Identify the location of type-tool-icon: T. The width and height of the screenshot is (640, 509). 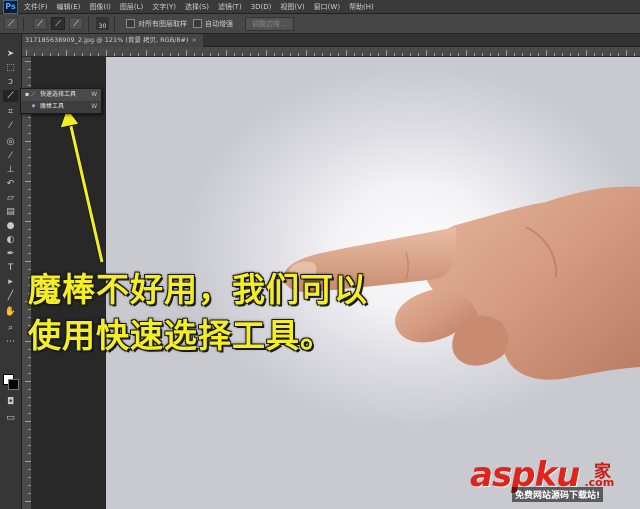
(10, 268).